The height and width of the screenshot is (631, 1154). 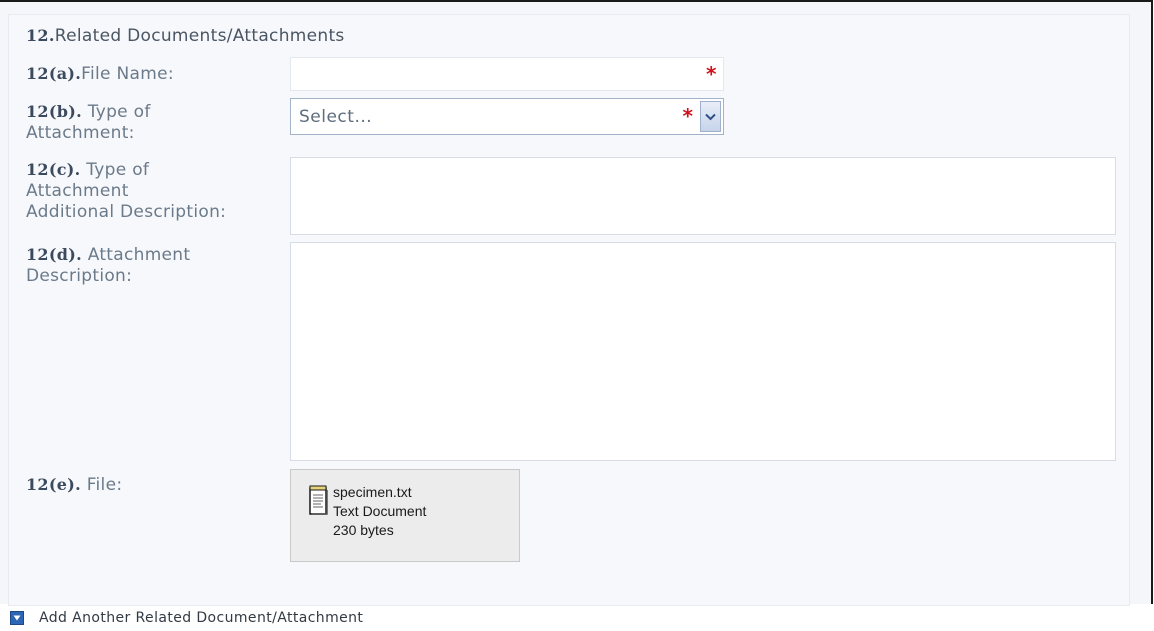 I want to click on file-name-input, so click(x=507, y=74).